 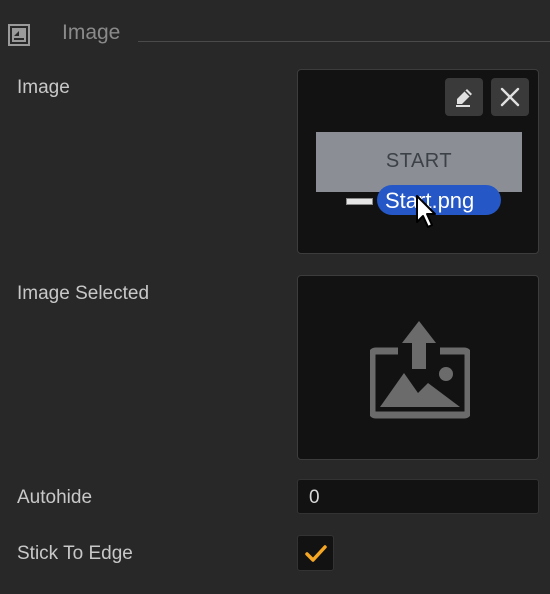 I want to click on autohide-input: 0, so click(x=418, y=496).